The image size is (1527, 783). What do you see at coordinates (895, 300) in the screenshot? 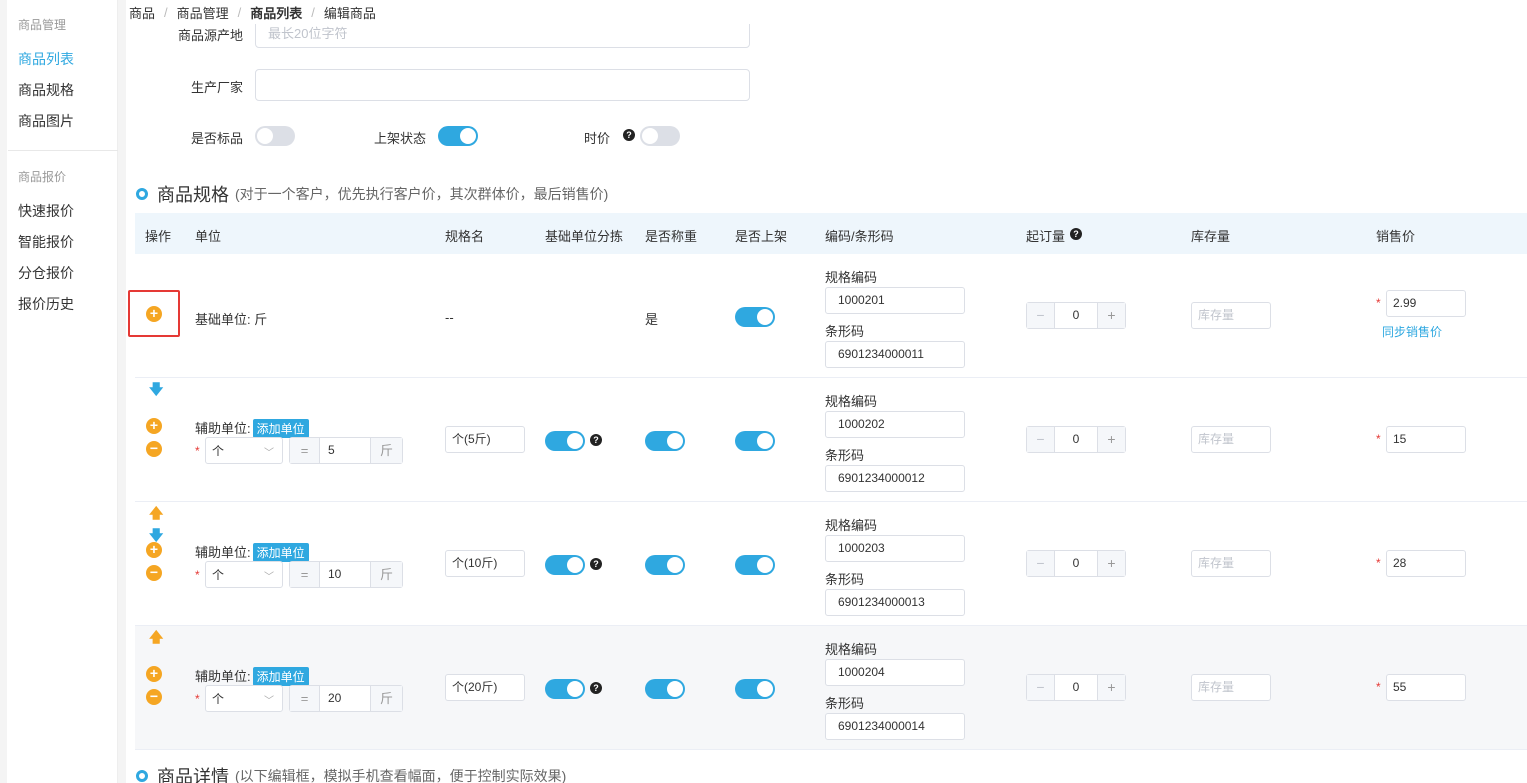
I see `spec-code-input: 1000201` at bounding box center [895, 300].